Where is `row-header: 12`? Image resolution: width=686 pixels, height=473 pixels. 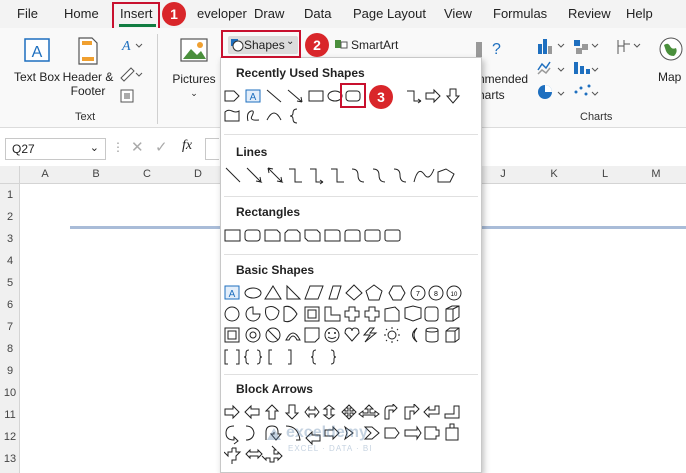 row-header: 12 is located at coordinates (10, 437).